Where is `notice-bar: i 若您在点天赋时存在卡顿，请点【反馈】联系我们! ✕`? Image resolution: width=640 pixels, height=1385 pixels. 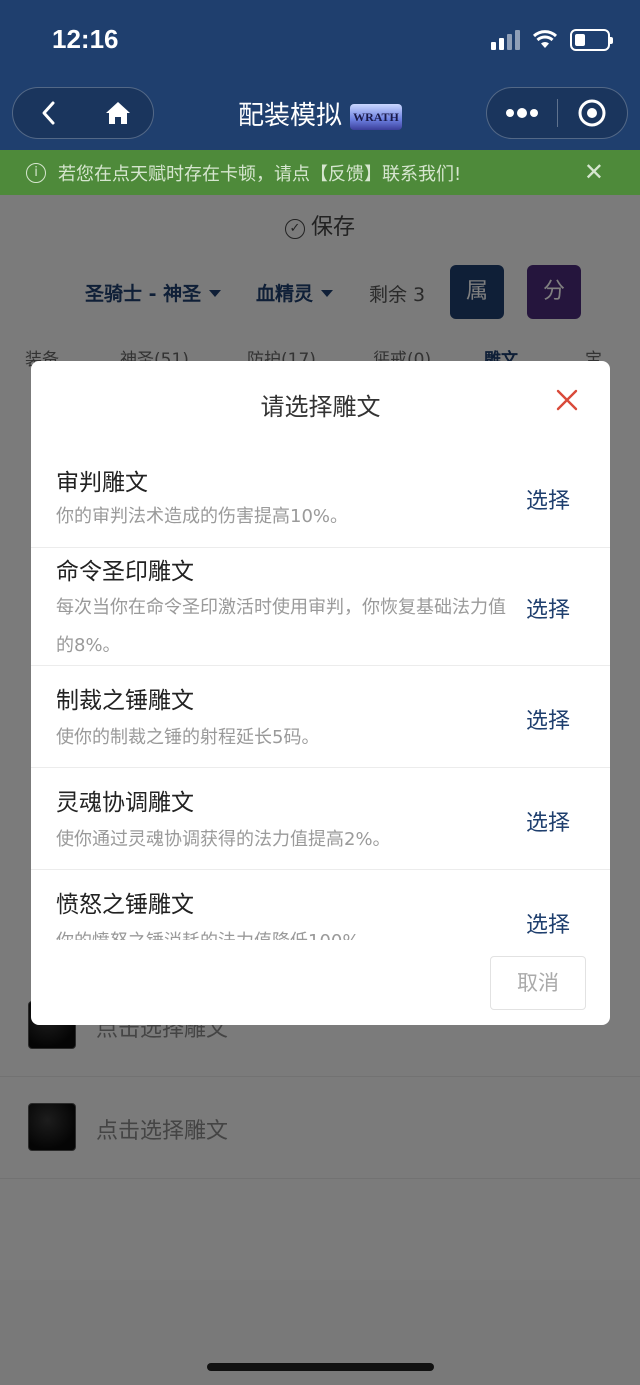
notice-bar: i 若您在点天赋时存在卡顿，请点【反馈】联系我们! ✕ is located at coordinates (320, 172).